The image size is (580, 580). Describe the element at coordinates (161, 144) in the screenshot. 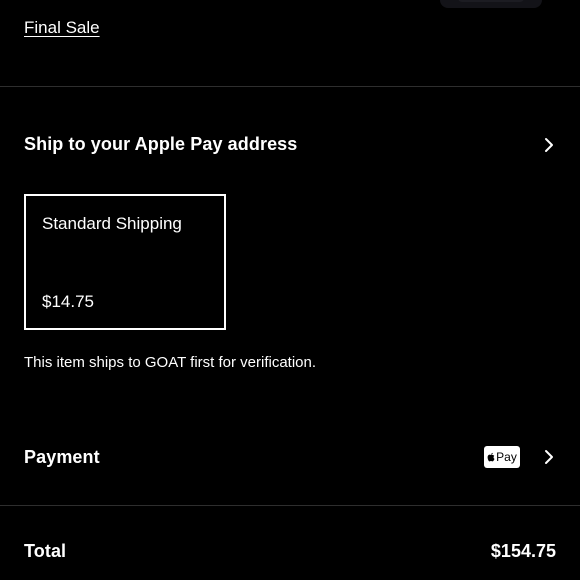

I see `shipping-address-label: Ship to your Apple Pay address` at that location.